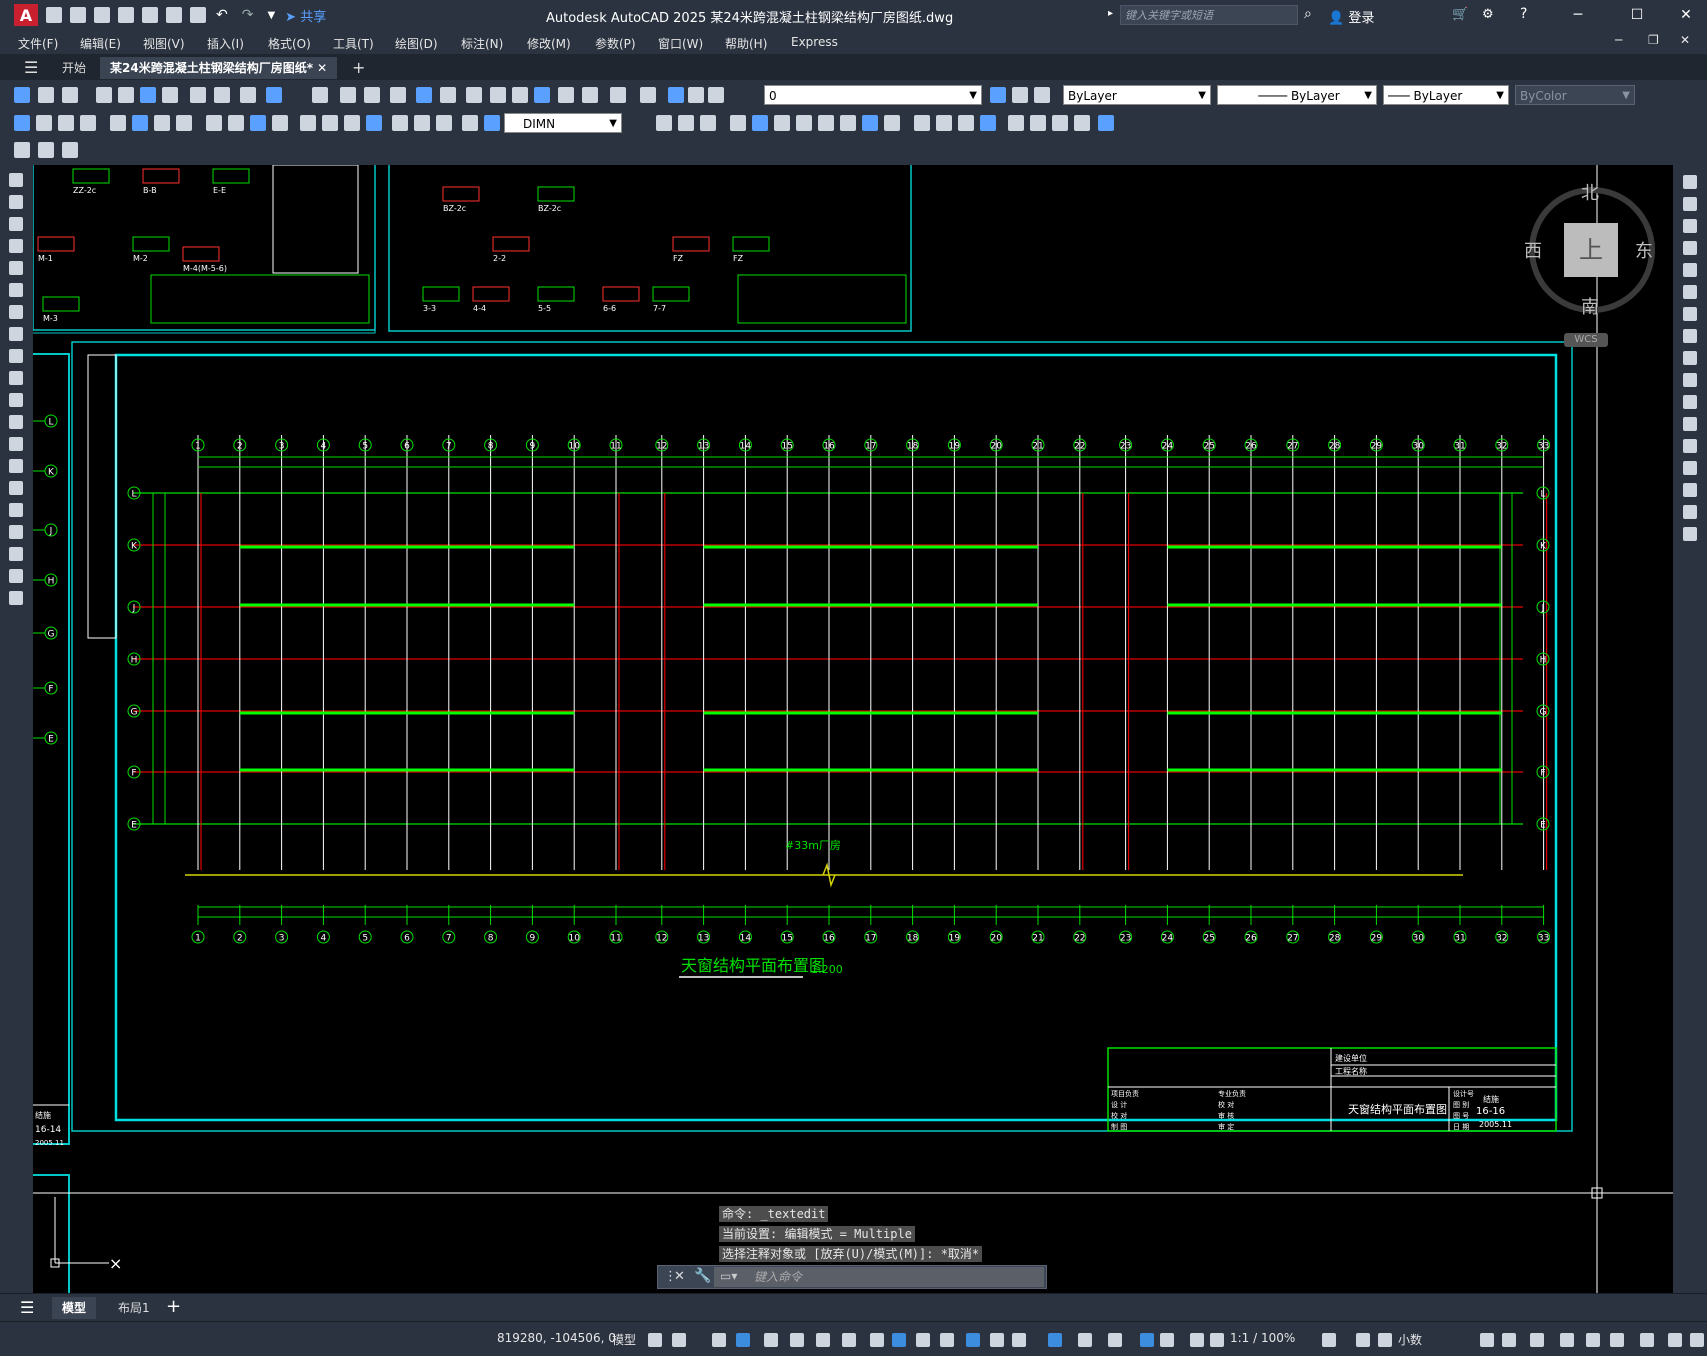  What do you see at coordinates (305, 15) in the screenshot?
I see `share-button: ➤ 共享` at bounding box center [305, 15].